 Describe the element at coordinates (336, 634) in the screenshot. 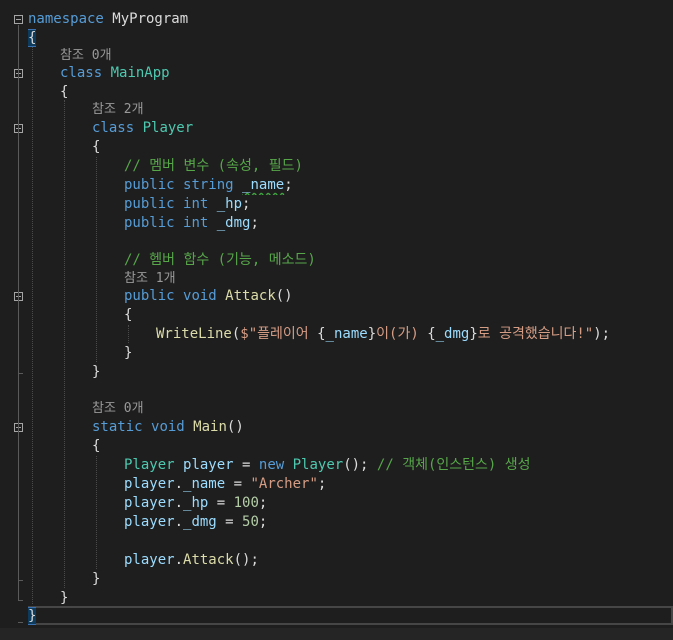

I see `horizontal-scrollbar` at that location.